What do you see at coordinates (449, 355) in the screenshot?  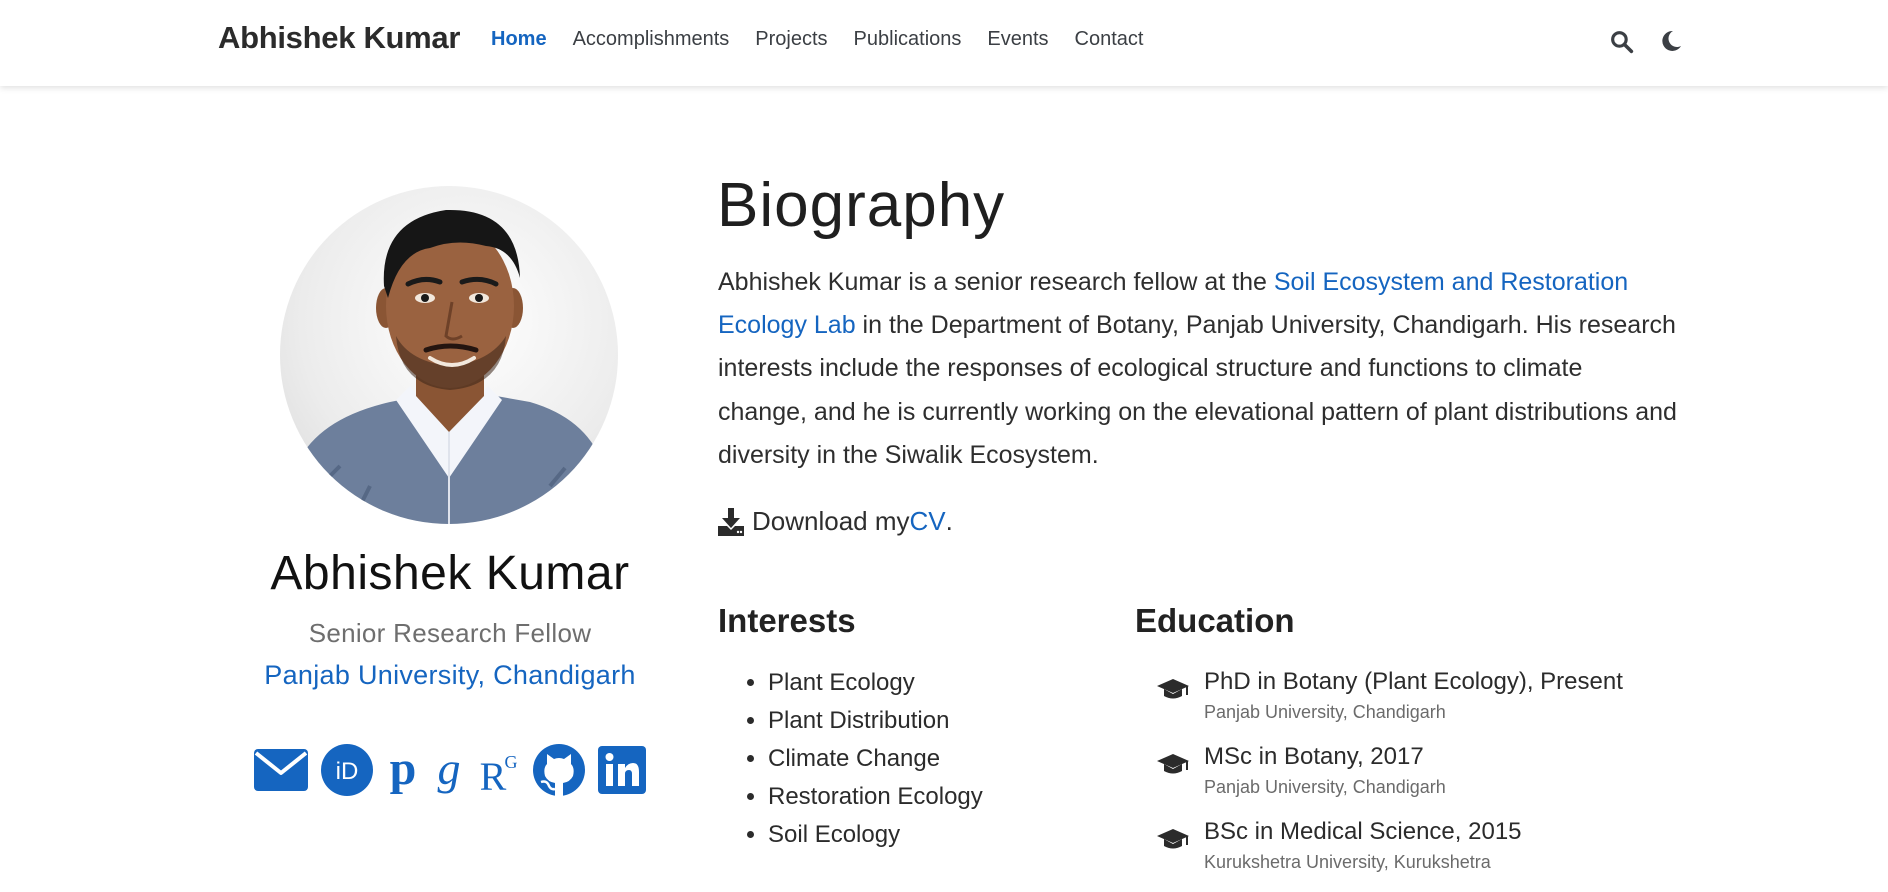 I see `avatar` at bounding box center [449, 355].